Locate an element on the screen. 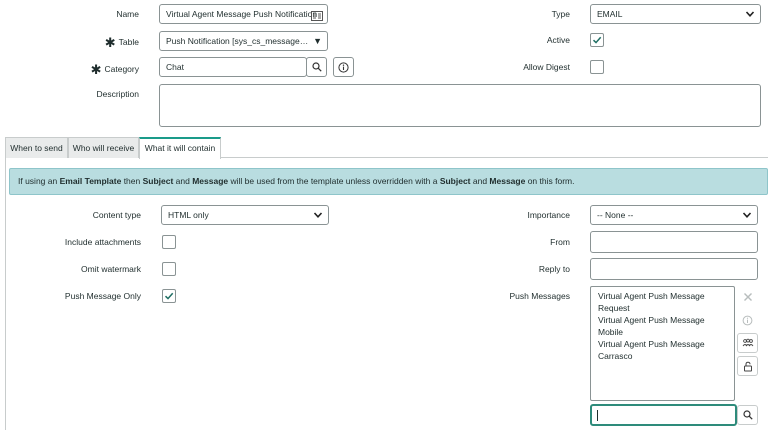  dropdown-triangle-icon: ▼ is located at coordinates (317, 41).